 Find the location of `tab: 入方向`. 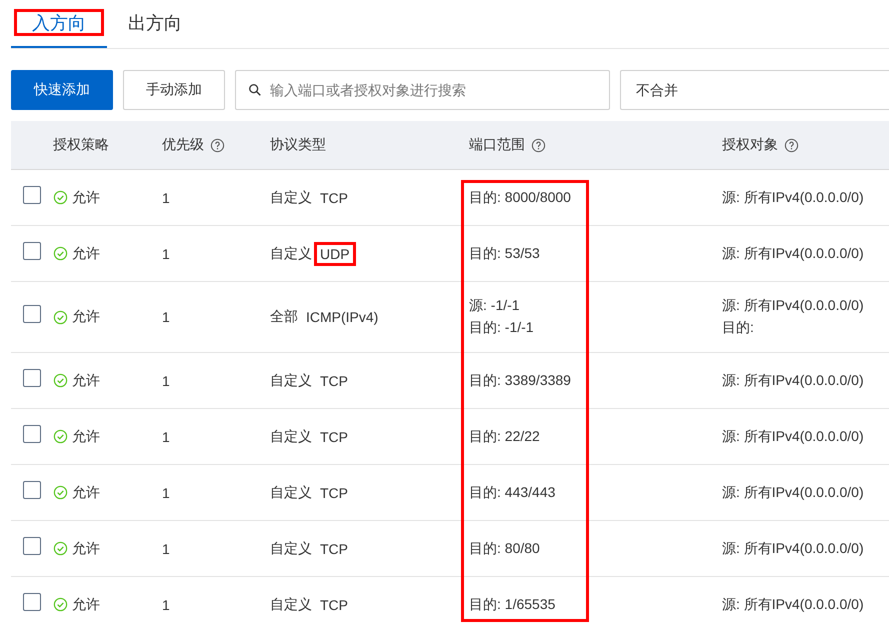

tab: 入方向 is located at coordinates (59, 24).